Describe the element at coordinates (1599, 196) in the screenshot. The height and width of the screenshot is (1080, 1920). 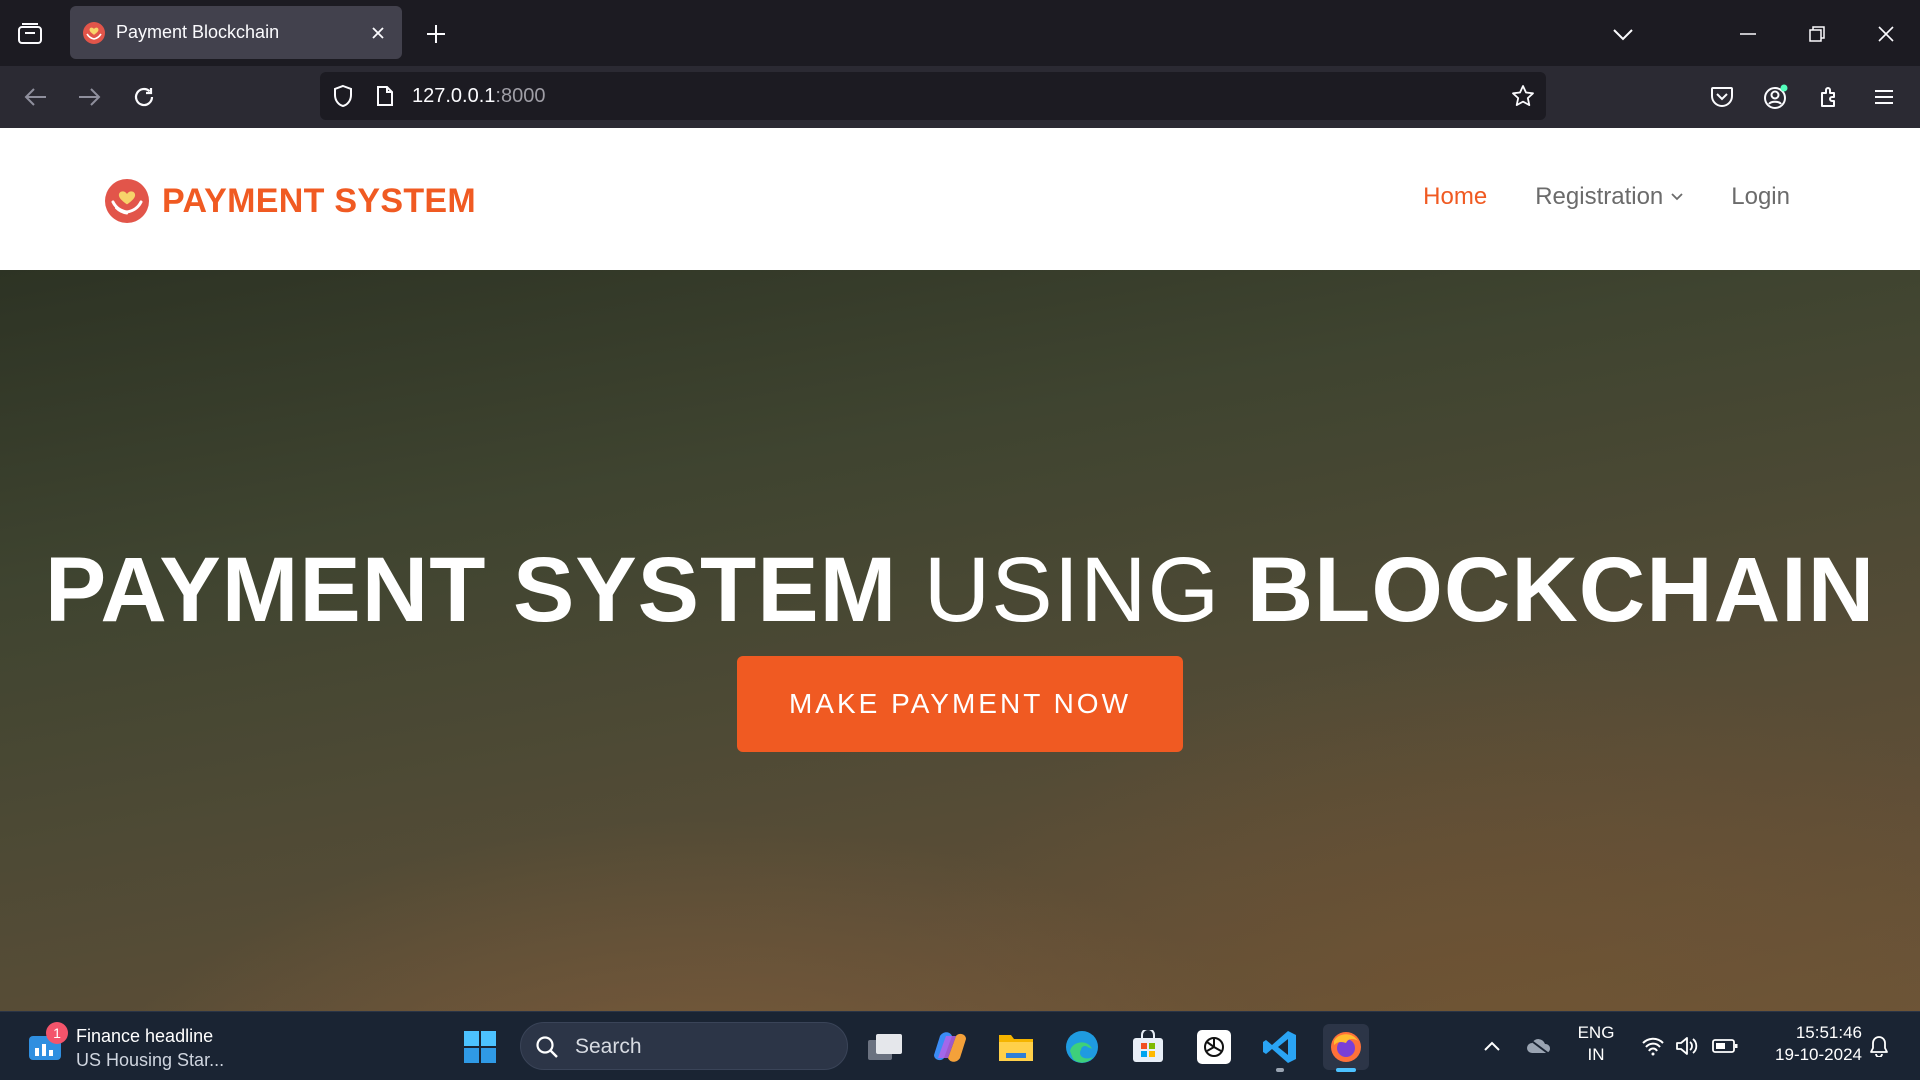
I see `nav-registration-label: Registration` at that location.